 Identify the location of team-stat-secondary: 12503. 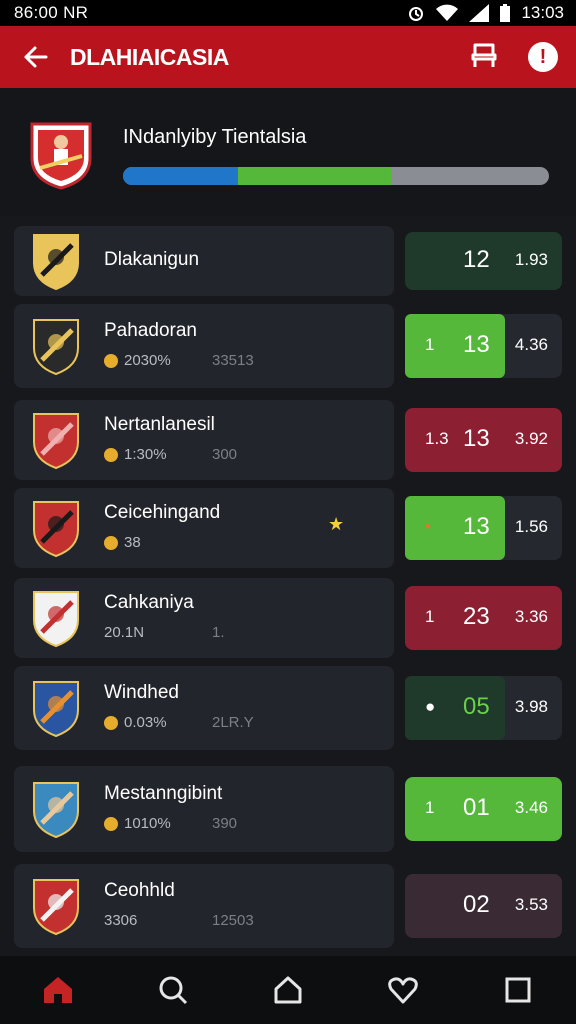
(233, 920).